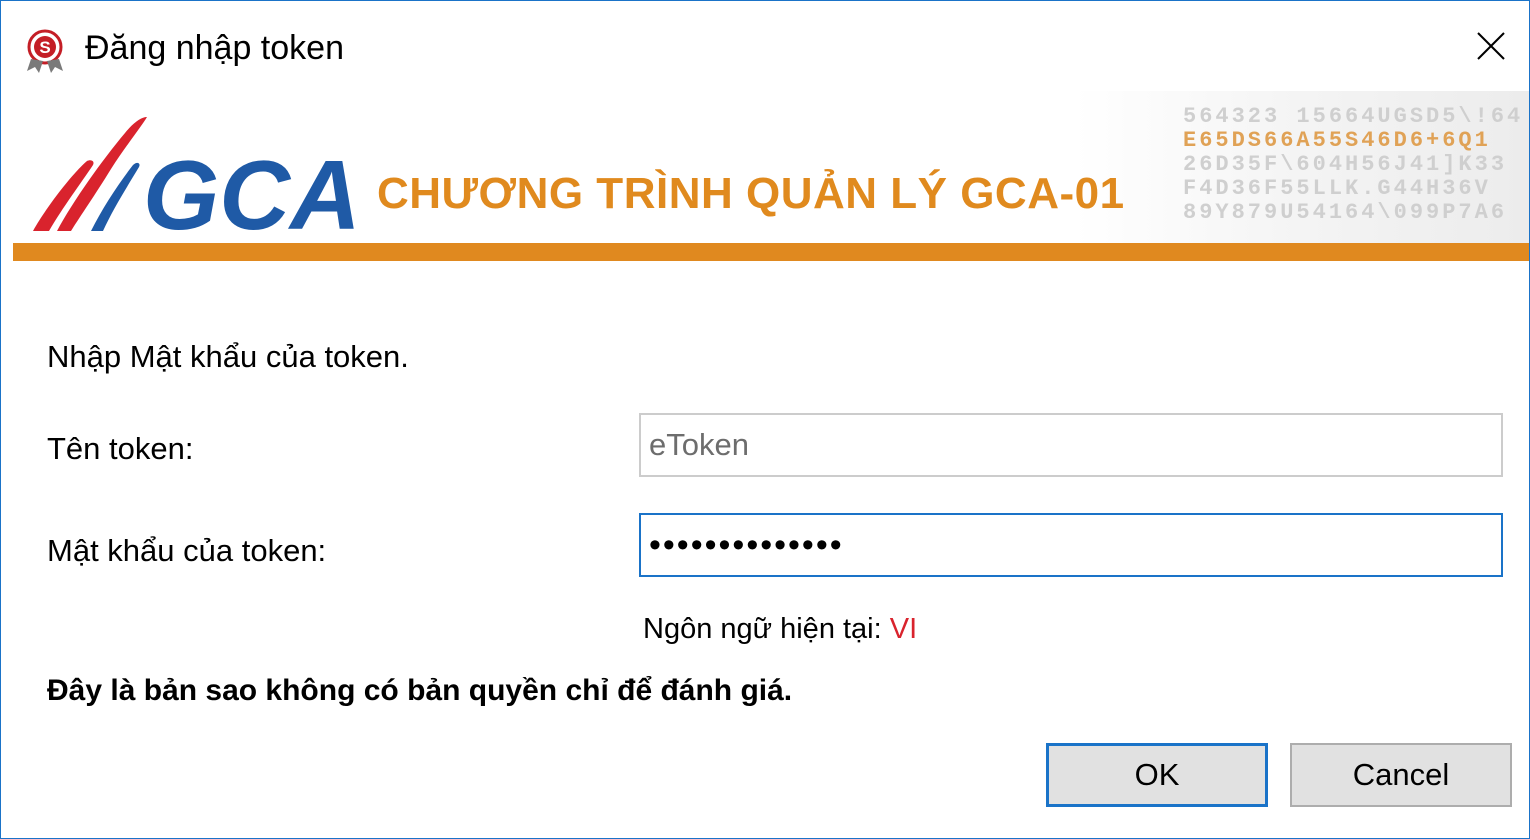  I want to click on code-row: F4D36F55LLK.G44H36V, so click(1337, 188).